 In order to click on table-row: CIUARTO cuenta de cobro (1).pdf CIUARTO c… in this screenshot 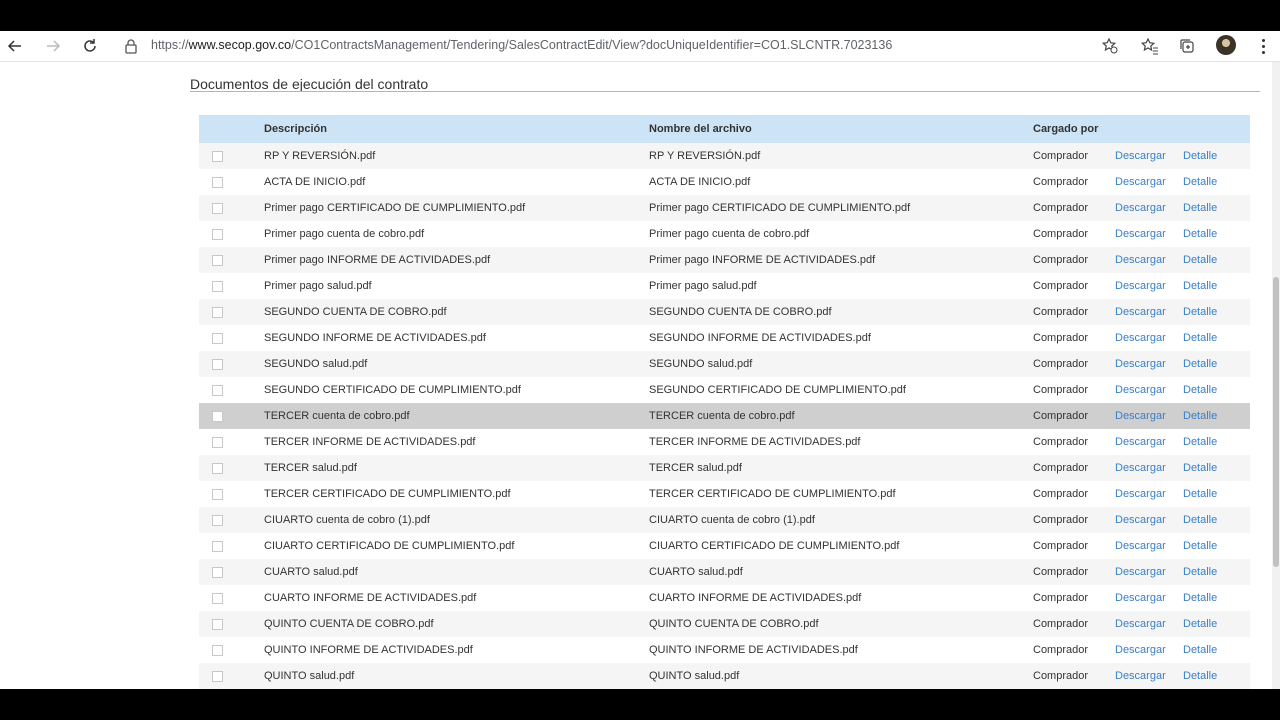, I will do `click(724, 520)`.